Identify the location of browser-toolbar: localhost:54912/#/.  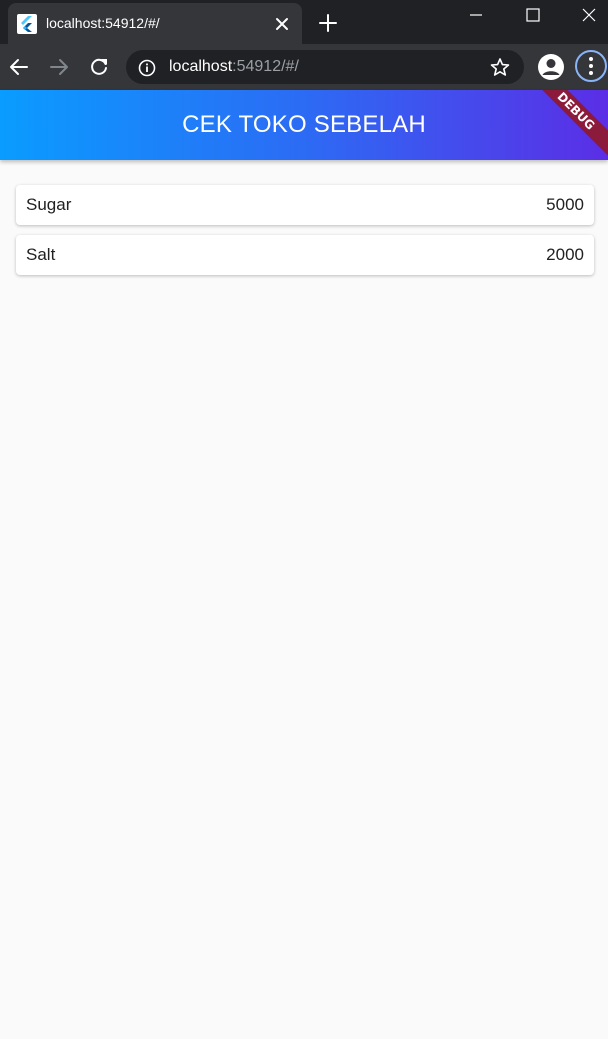
(304, 67).